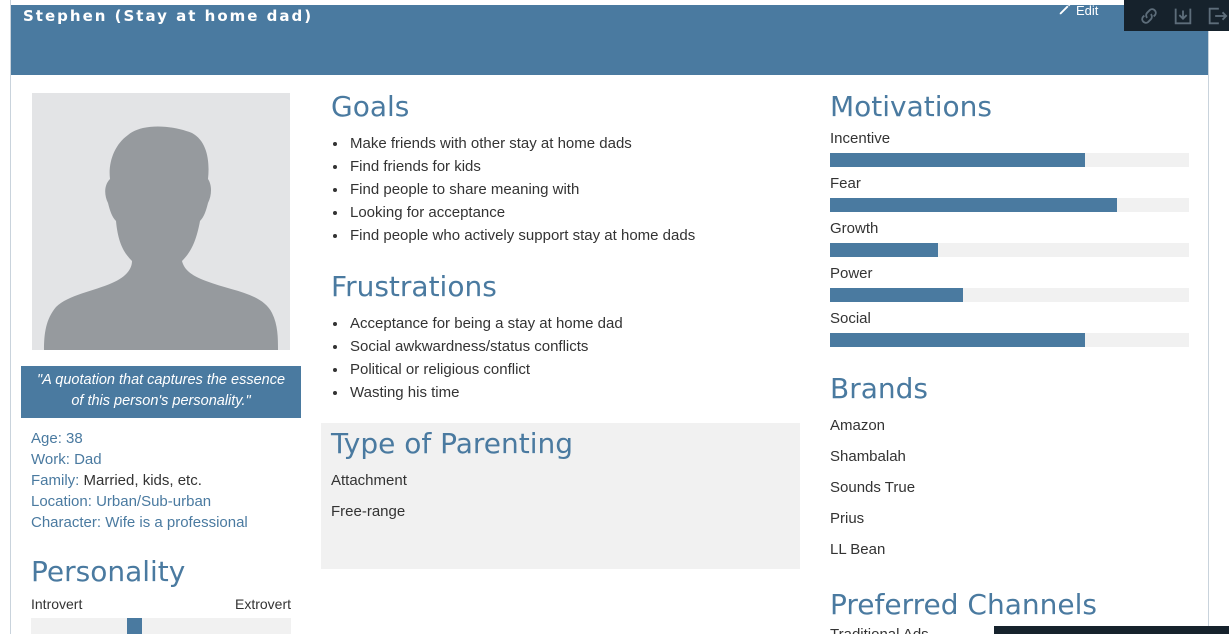 Image resolution: width=1229 pixels, height=634 pixels. Describe the element at coordinates (161, 238) in the screenshot. I see `person-silhouette-icon` at that location.